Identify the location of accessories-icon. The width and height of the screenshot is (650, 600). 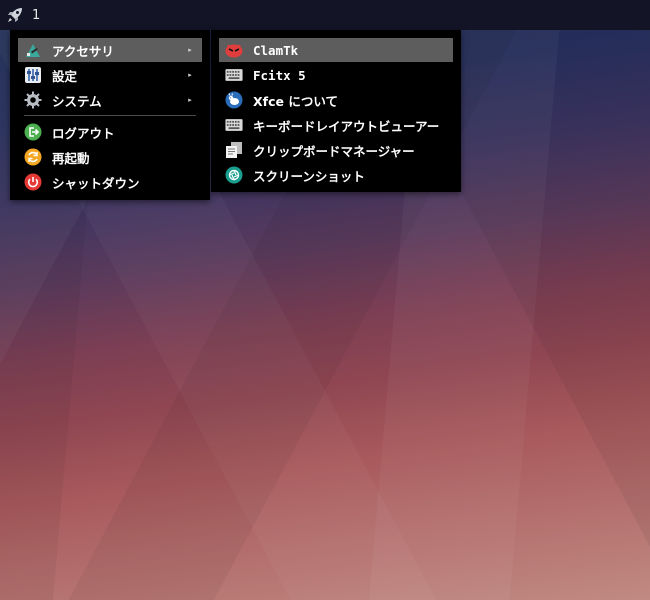
(33, 50).